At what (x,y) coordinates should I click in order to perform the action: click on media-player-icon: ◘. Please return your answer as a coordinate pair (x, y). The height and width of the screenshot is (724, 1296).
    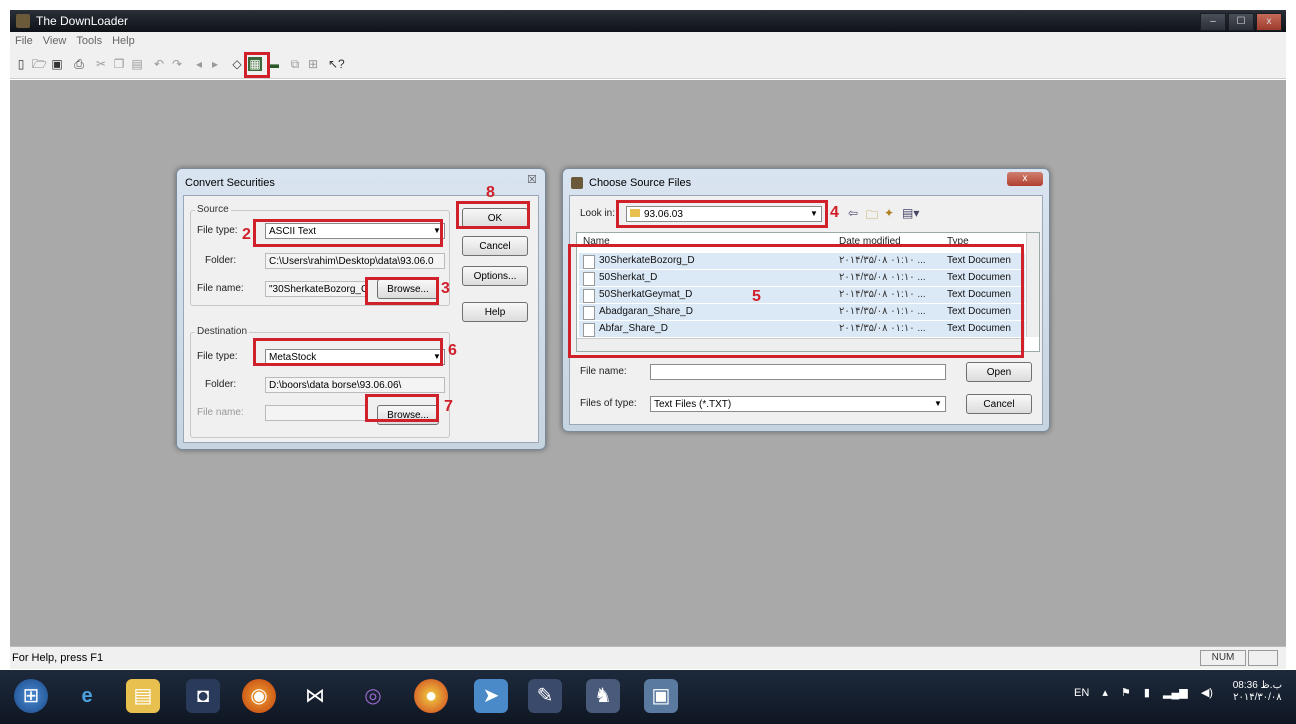
    Looking at the image, I should click on (203, 696).